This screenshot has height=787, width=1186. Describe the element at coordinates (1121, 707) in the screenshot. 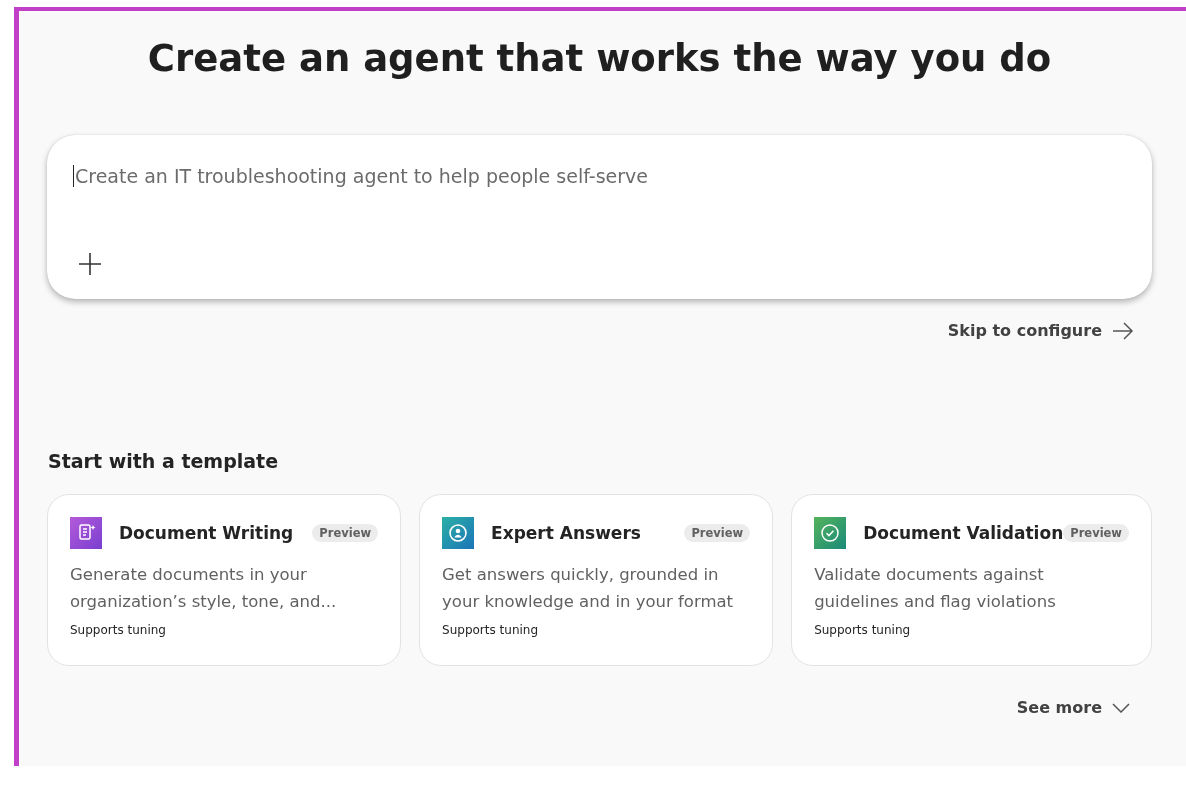

I see `chevron-down-icon` at that location.